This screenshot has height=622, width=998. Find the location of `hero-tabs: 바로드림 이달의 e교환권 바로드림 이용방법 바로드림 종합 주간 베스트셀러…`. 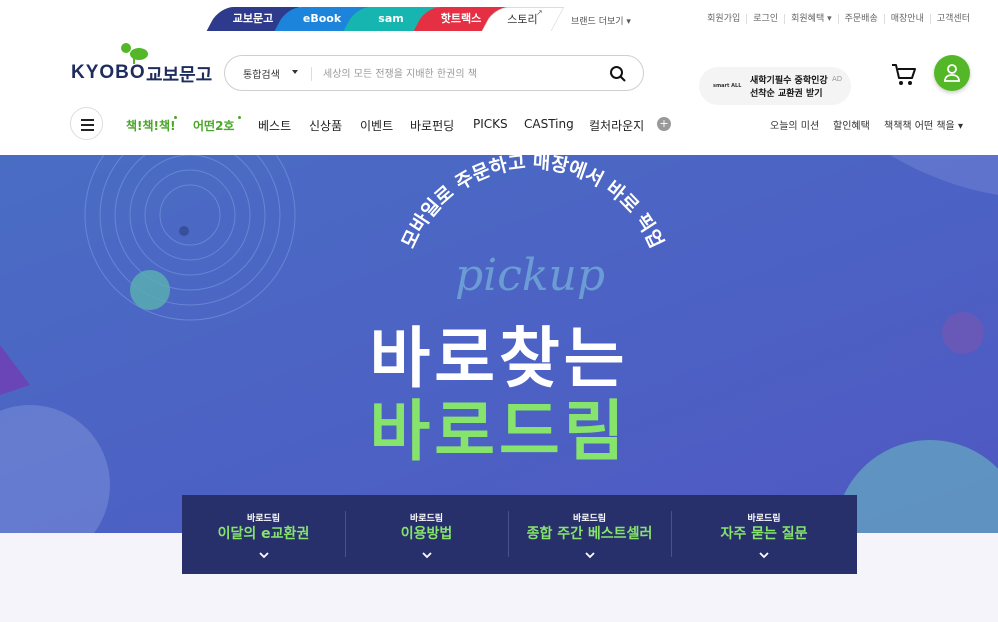

hero-tabs: 바로드림 이달의 e교환권 바로드림 이용방법 바로드림 종합 주간 베스트셀러… is located at coordinates (519, 534).